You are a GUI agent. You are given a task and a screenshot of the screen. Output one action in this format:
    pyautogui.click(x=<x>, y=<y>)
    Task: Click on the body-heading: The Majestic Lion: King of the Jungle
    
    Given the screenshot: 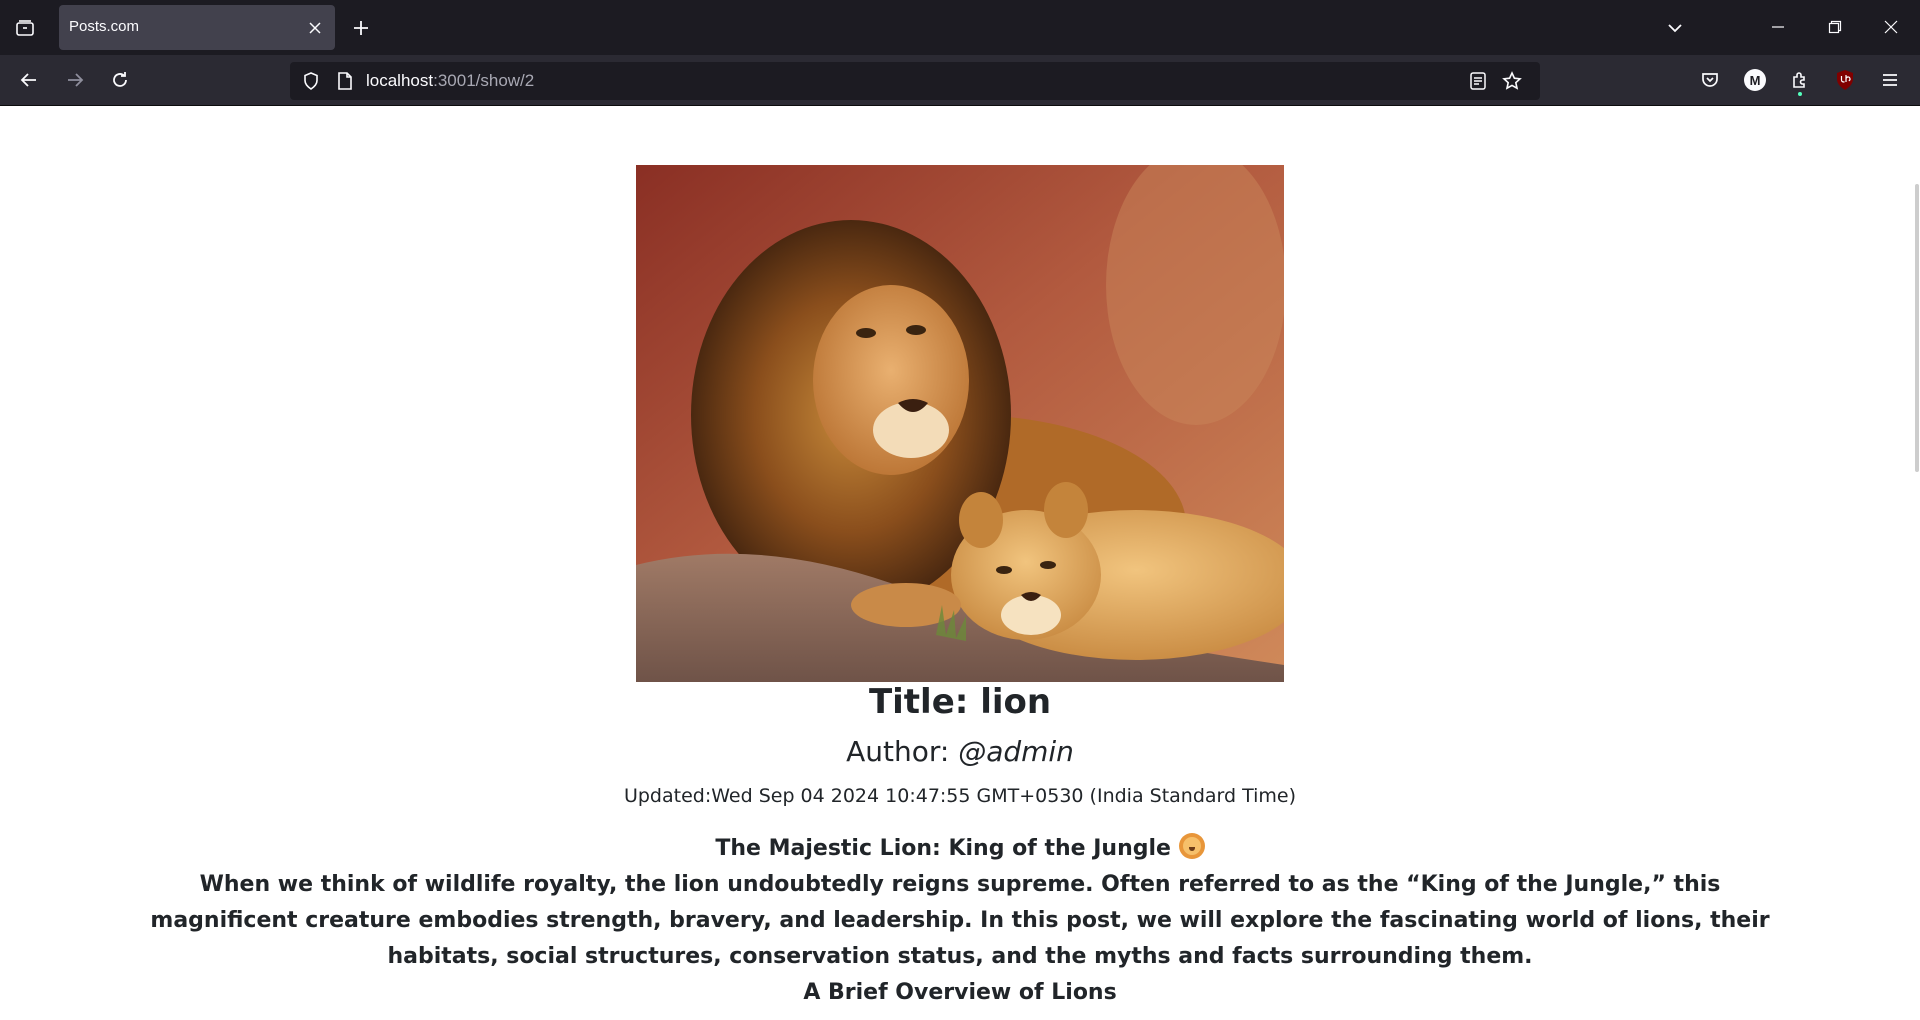 What is the action you would take?
    pyautogui.click(x=960, y=849)
    